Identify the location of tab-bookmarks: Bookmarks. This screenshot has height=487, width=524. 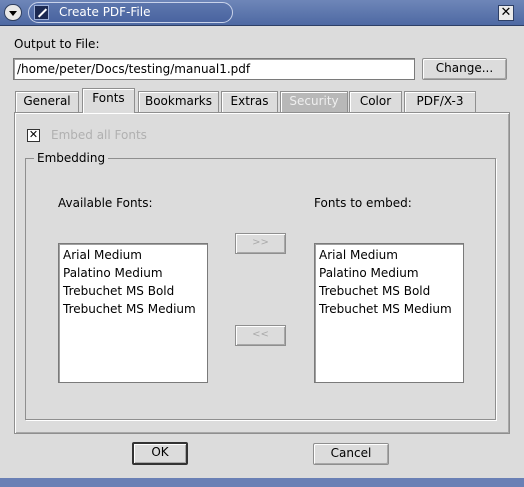
(178, 101).